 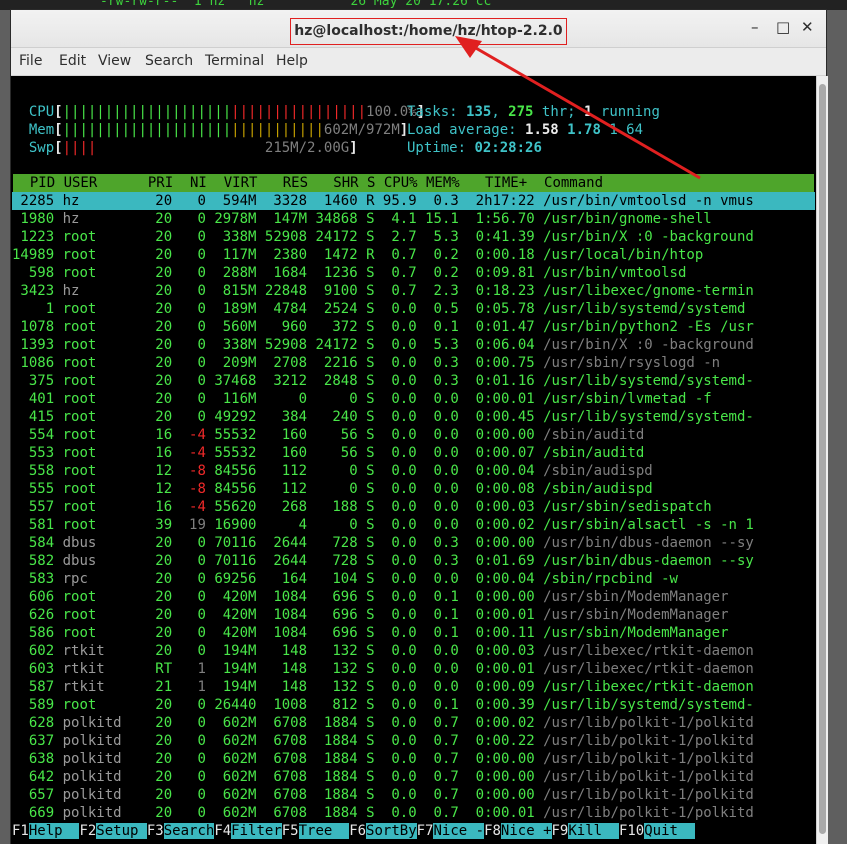 What do you see at coordinates (358, 831) in the screenshot?
I see `function-key-f6: F6` at bounding box center [358, 831].